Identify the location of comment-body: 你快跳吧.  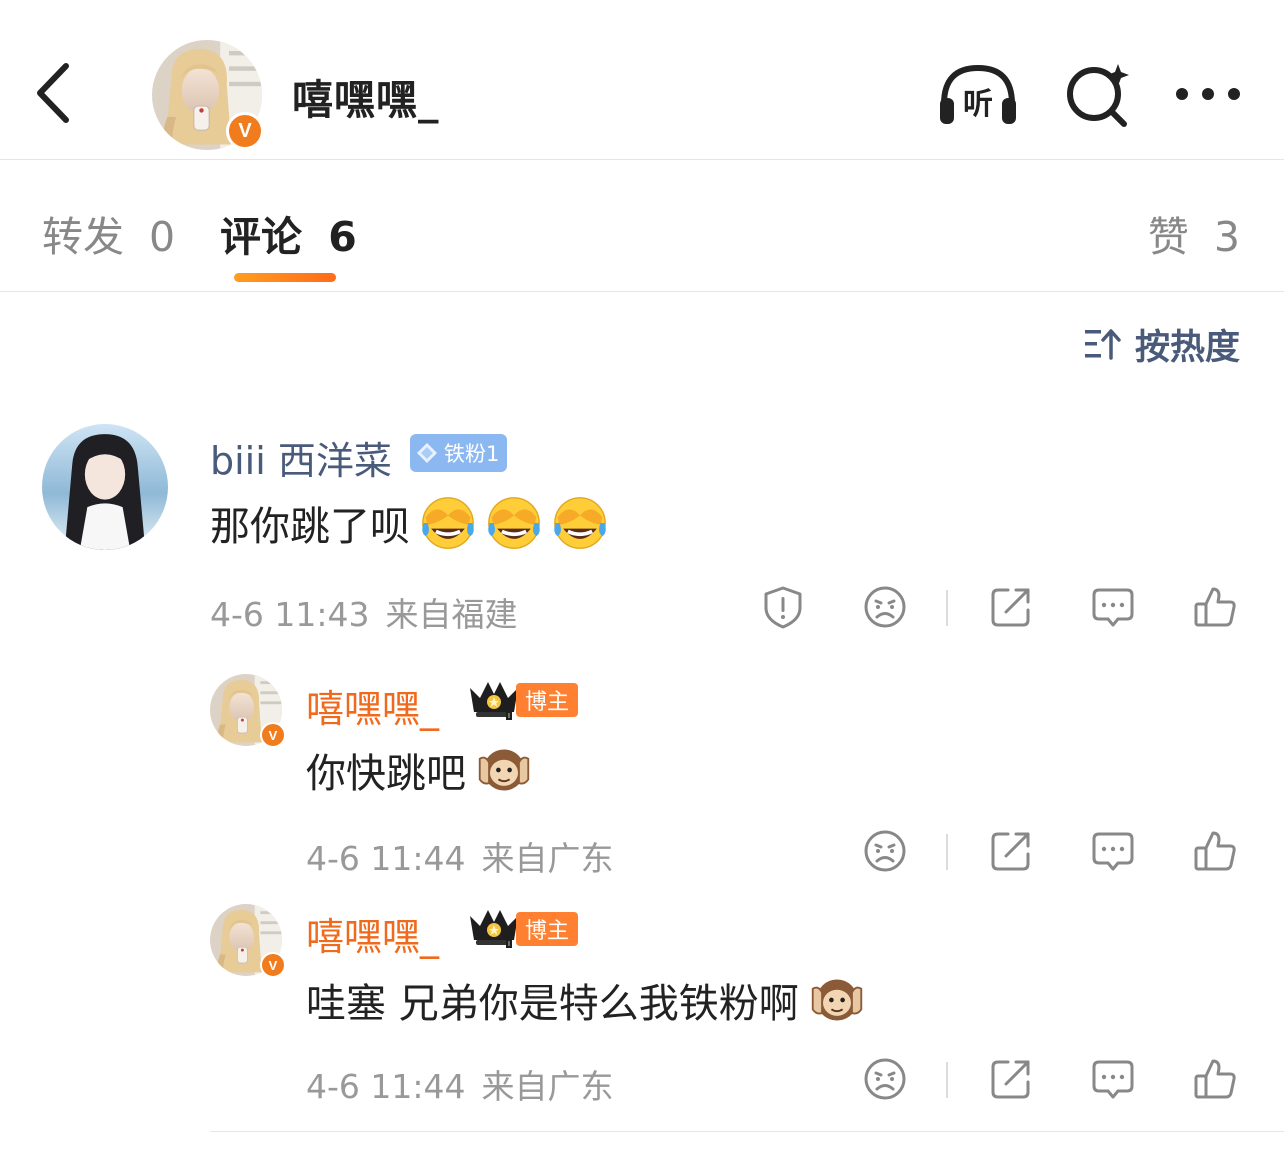
(386, 774).